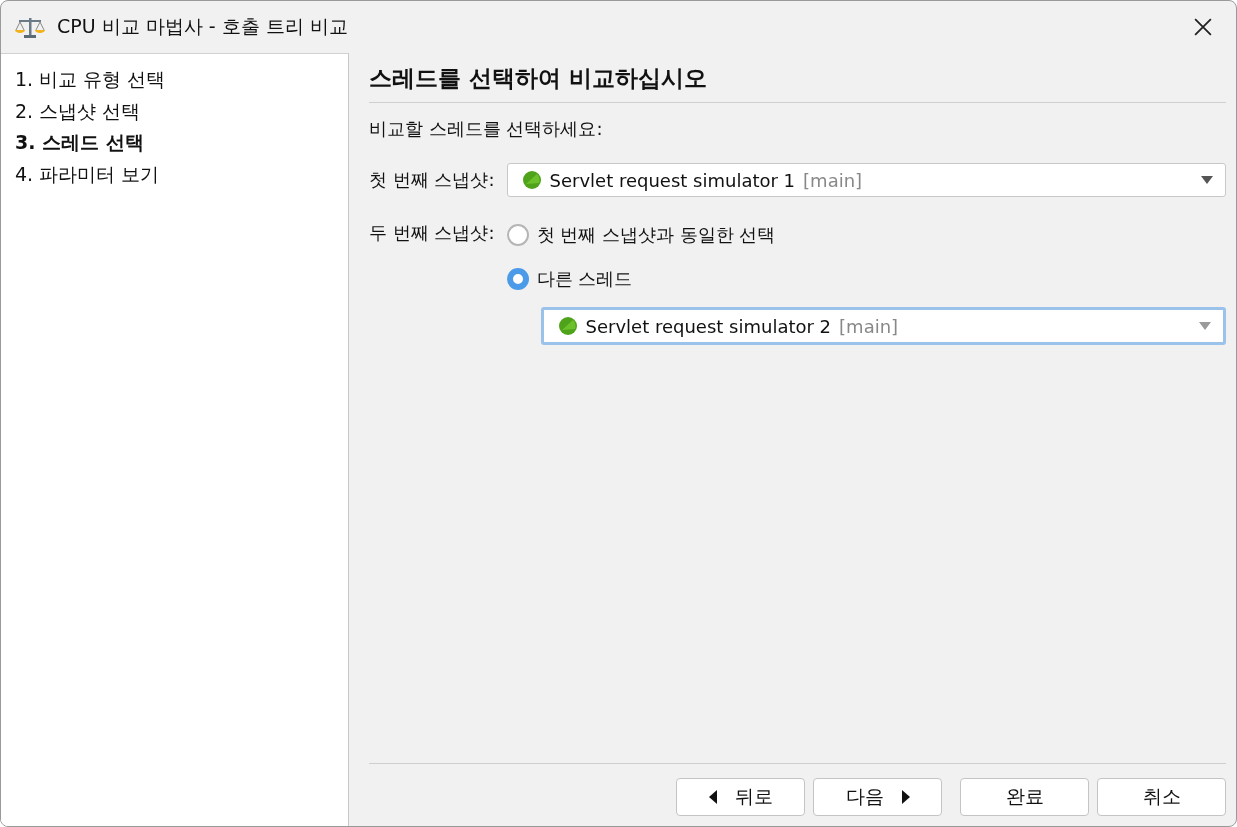 The image size is (1237, 827). What do you see at coordinates (708, 326) in the screenshot?
I see `thread-name: Servlet request simulator 2` at bounding box center [708, 326].